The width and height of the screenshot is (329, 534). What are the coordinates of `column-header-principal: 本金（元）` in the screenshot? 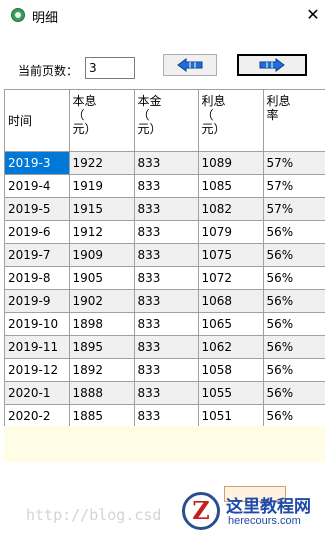 It's located at (166, 121).